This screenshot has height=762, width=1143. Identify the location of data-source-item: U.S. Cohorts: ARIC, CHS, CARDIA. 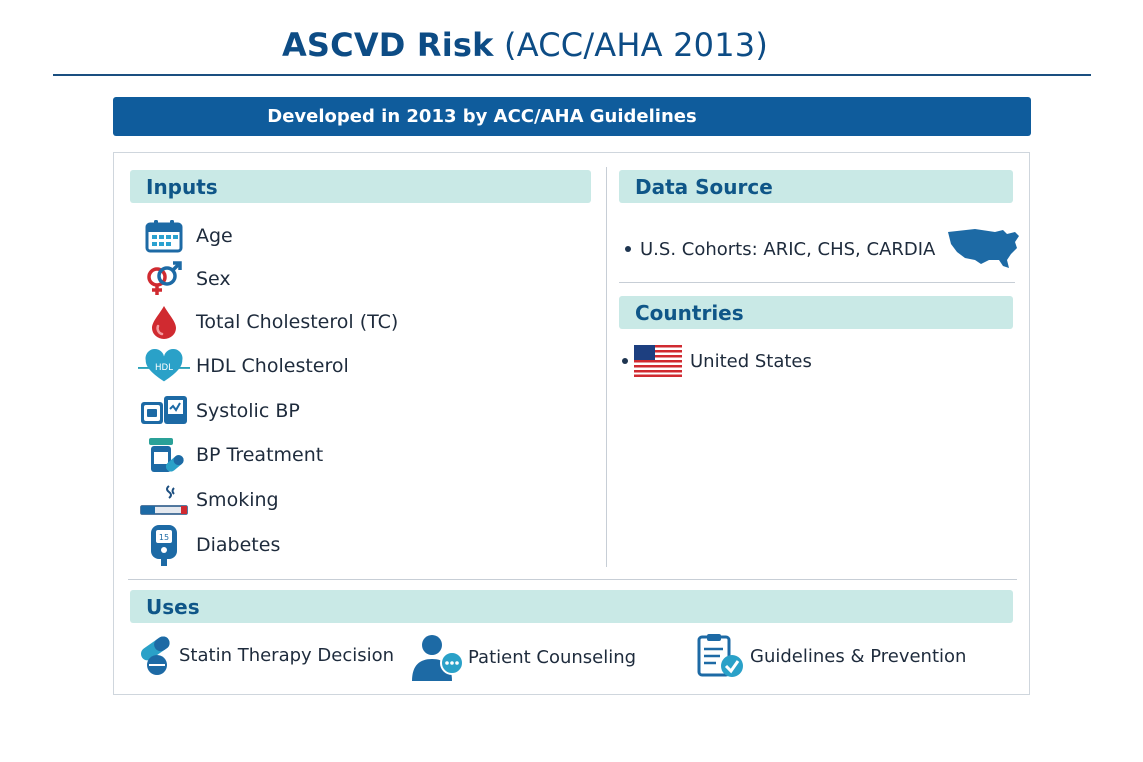
(824, 249).